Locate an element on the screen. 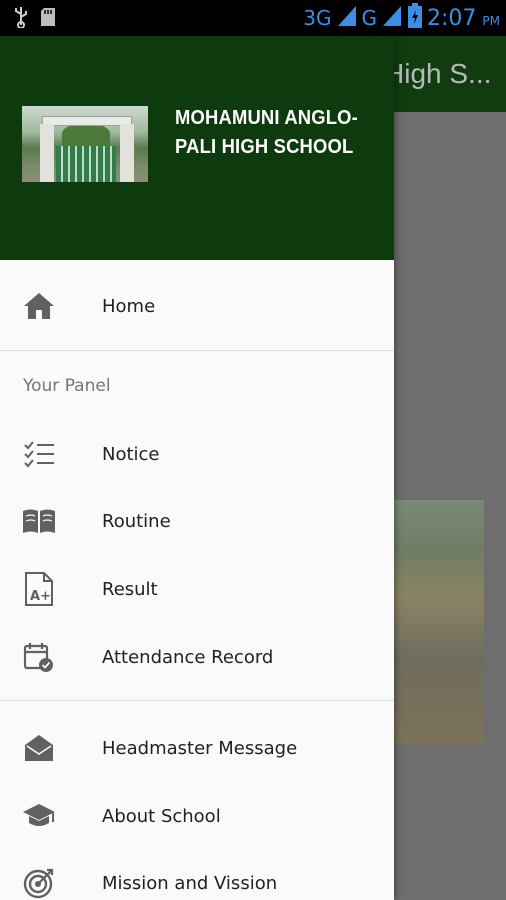  target-icon is located at coordinates (39, 883).